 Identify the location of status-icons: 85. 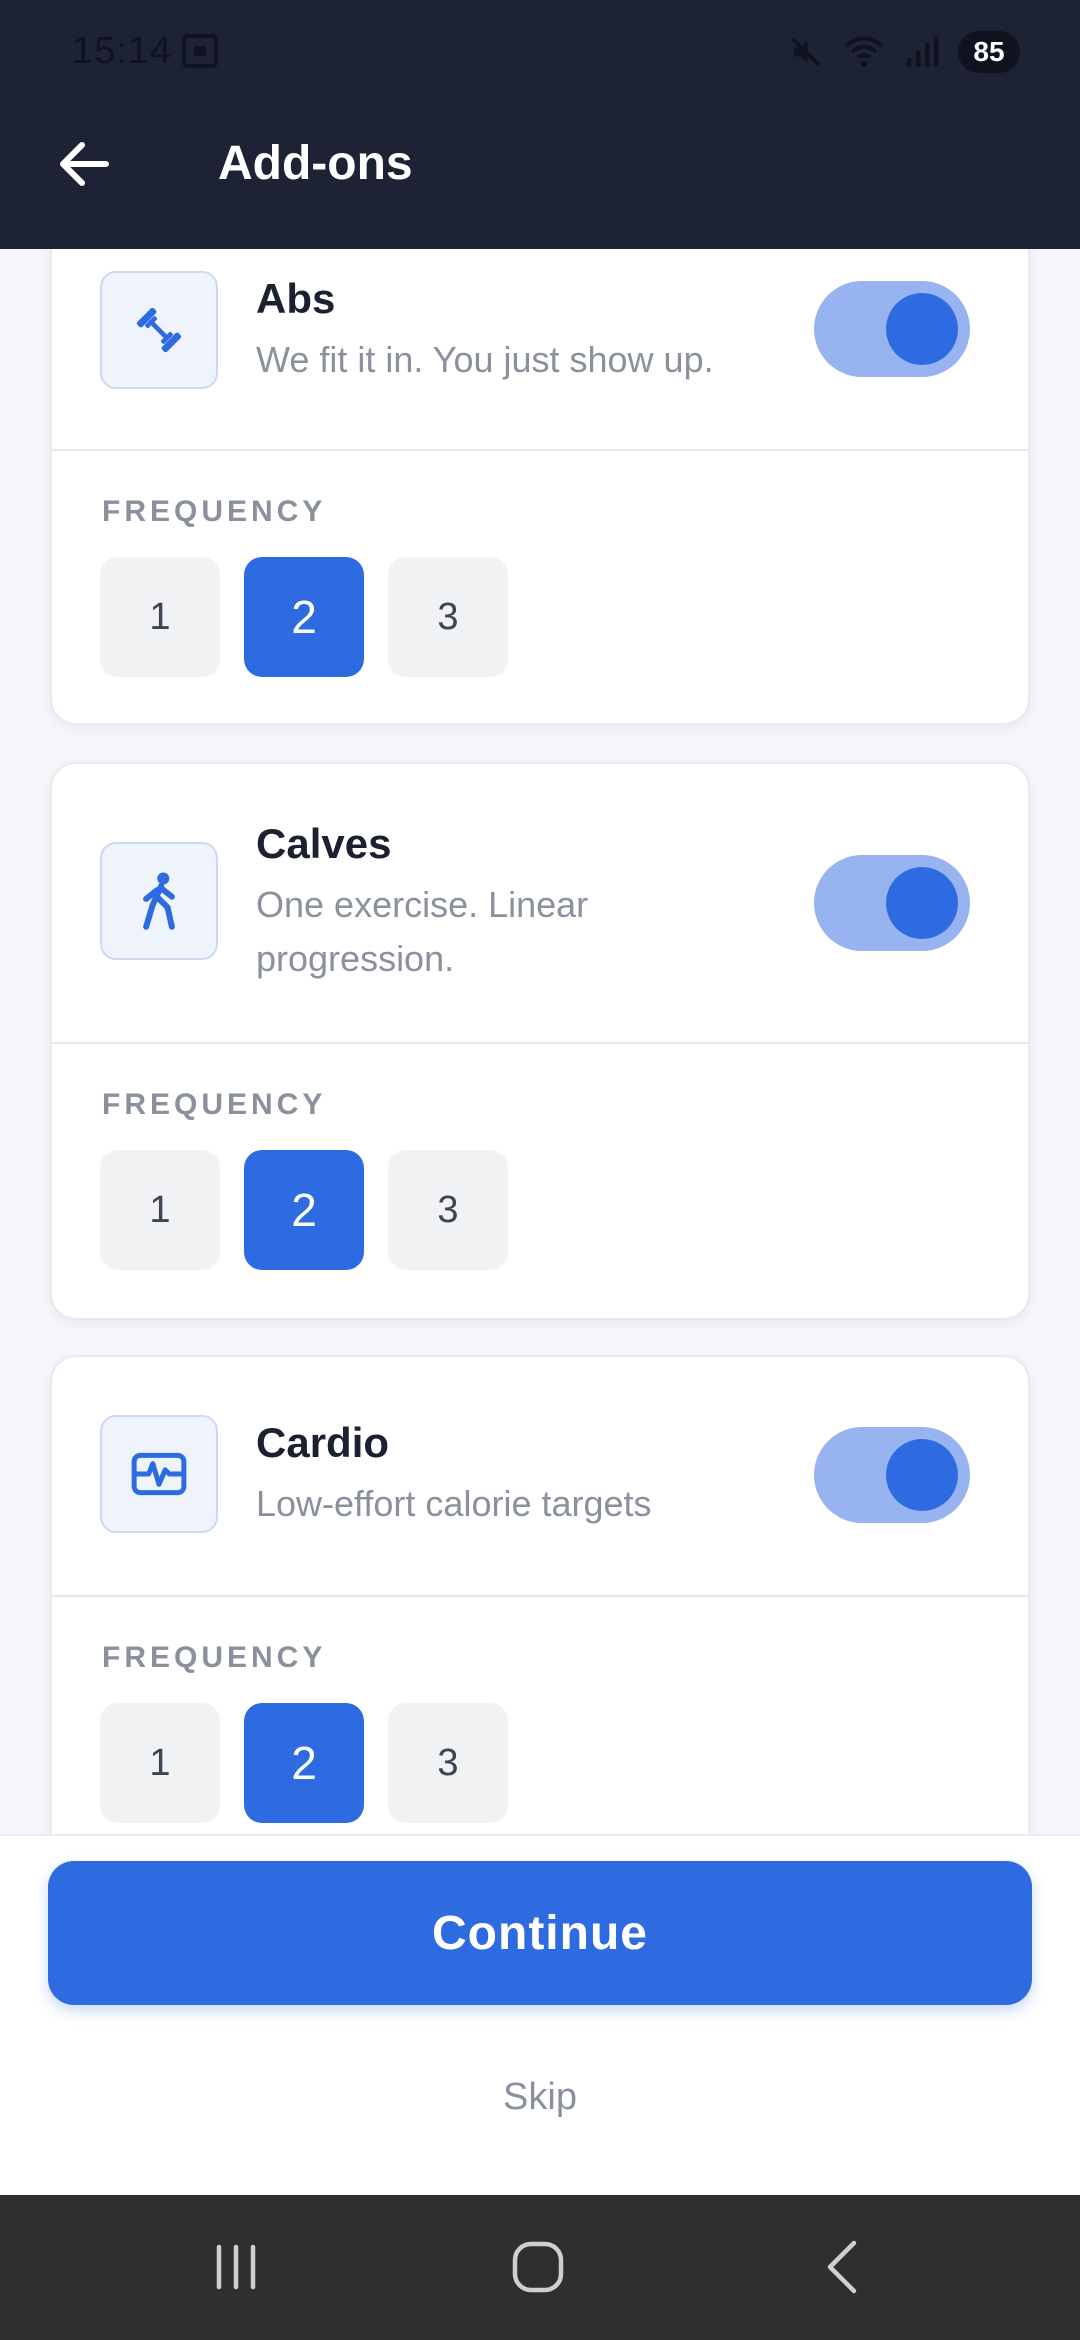
(904, 52).